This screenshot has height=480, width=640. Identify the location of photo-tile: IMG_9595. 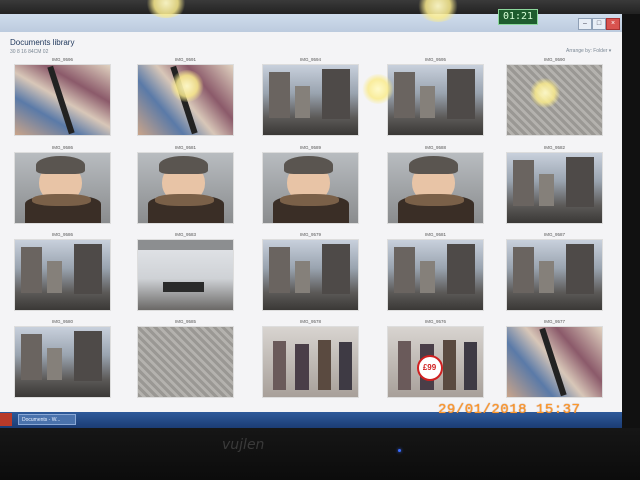
(435, 102).